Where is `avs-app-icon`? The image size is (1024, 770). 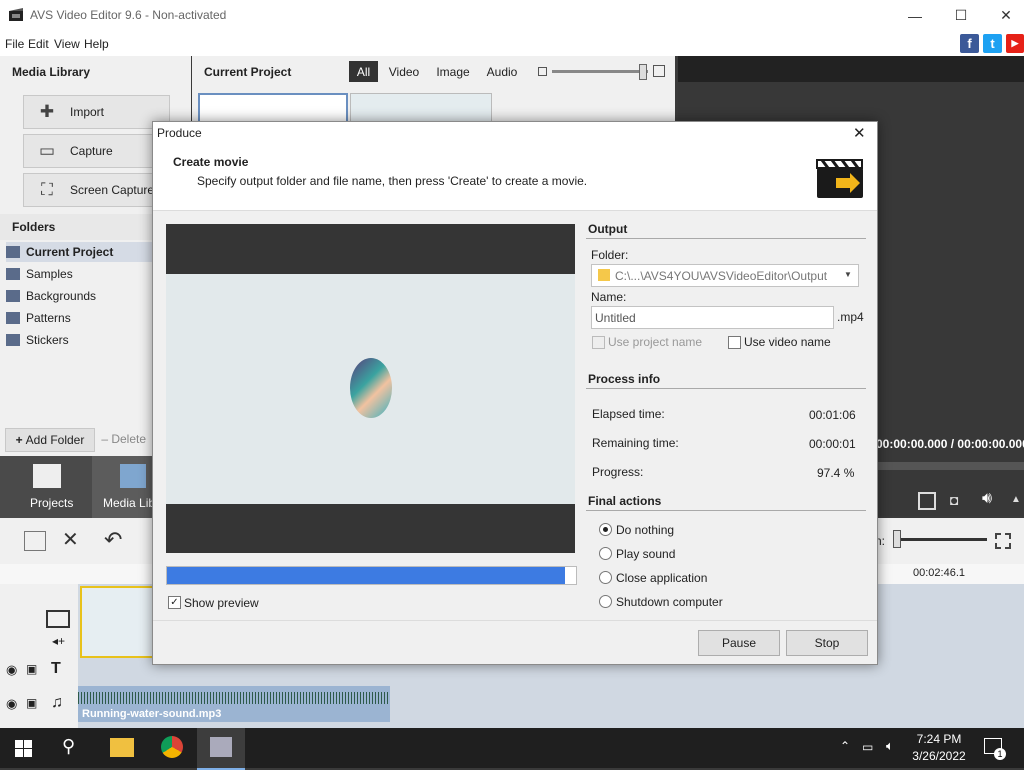
avs-app-icon is located at coordinates (221, 747).